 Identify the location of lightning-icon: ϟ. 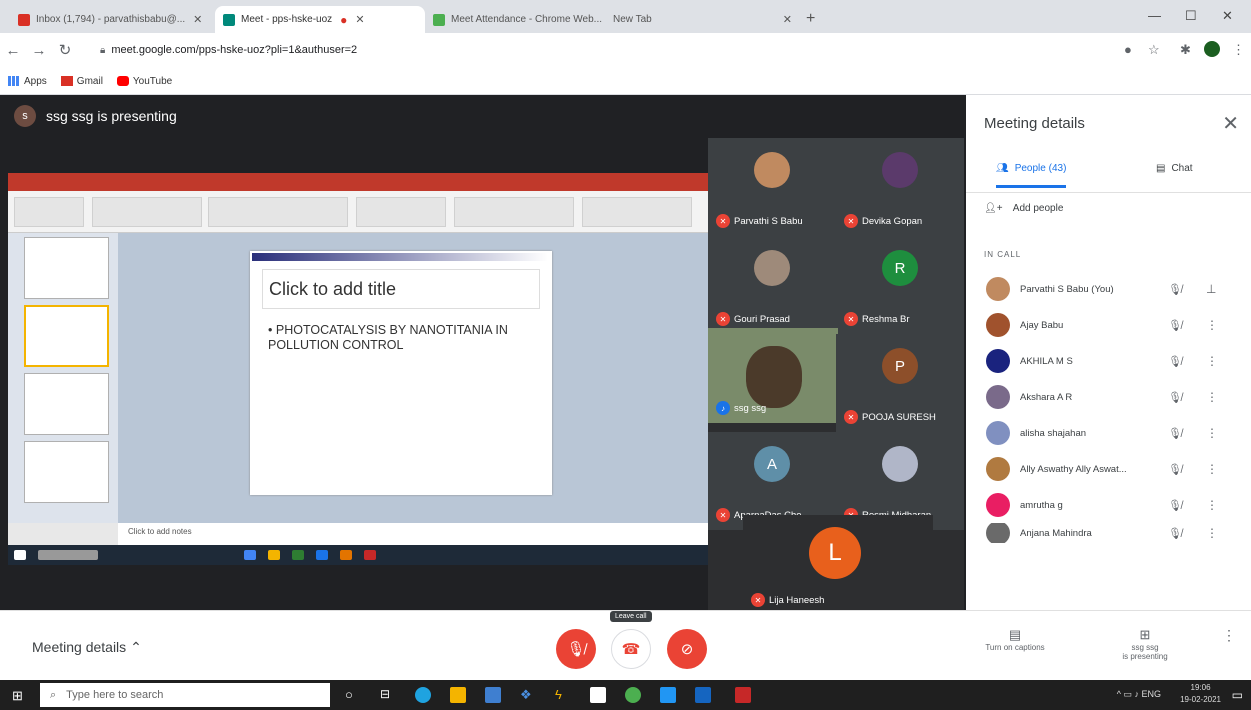
(563, 695).